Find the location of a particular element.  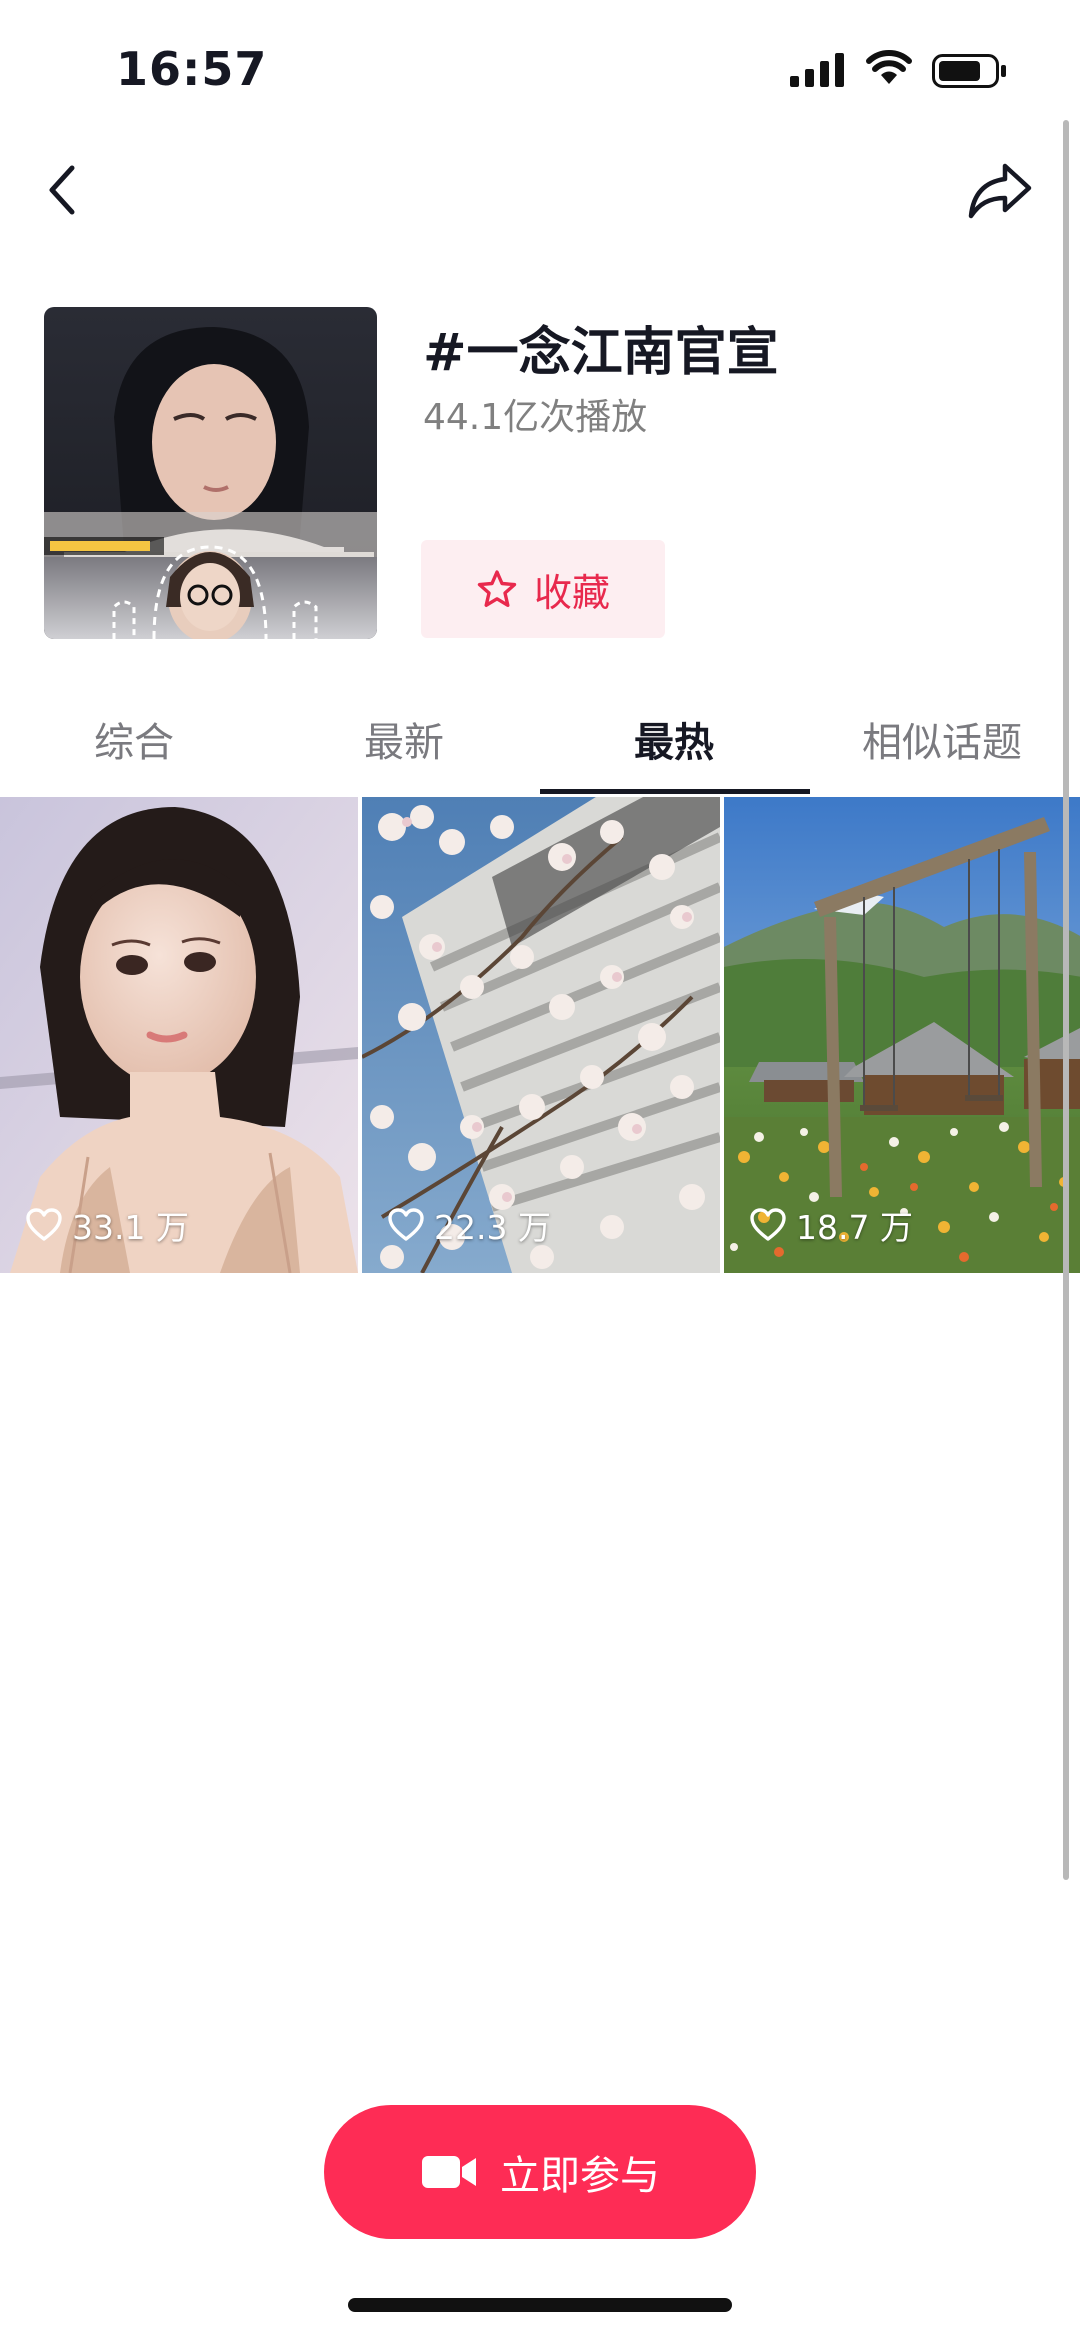

share-button is located at coordinates (1000, 191).